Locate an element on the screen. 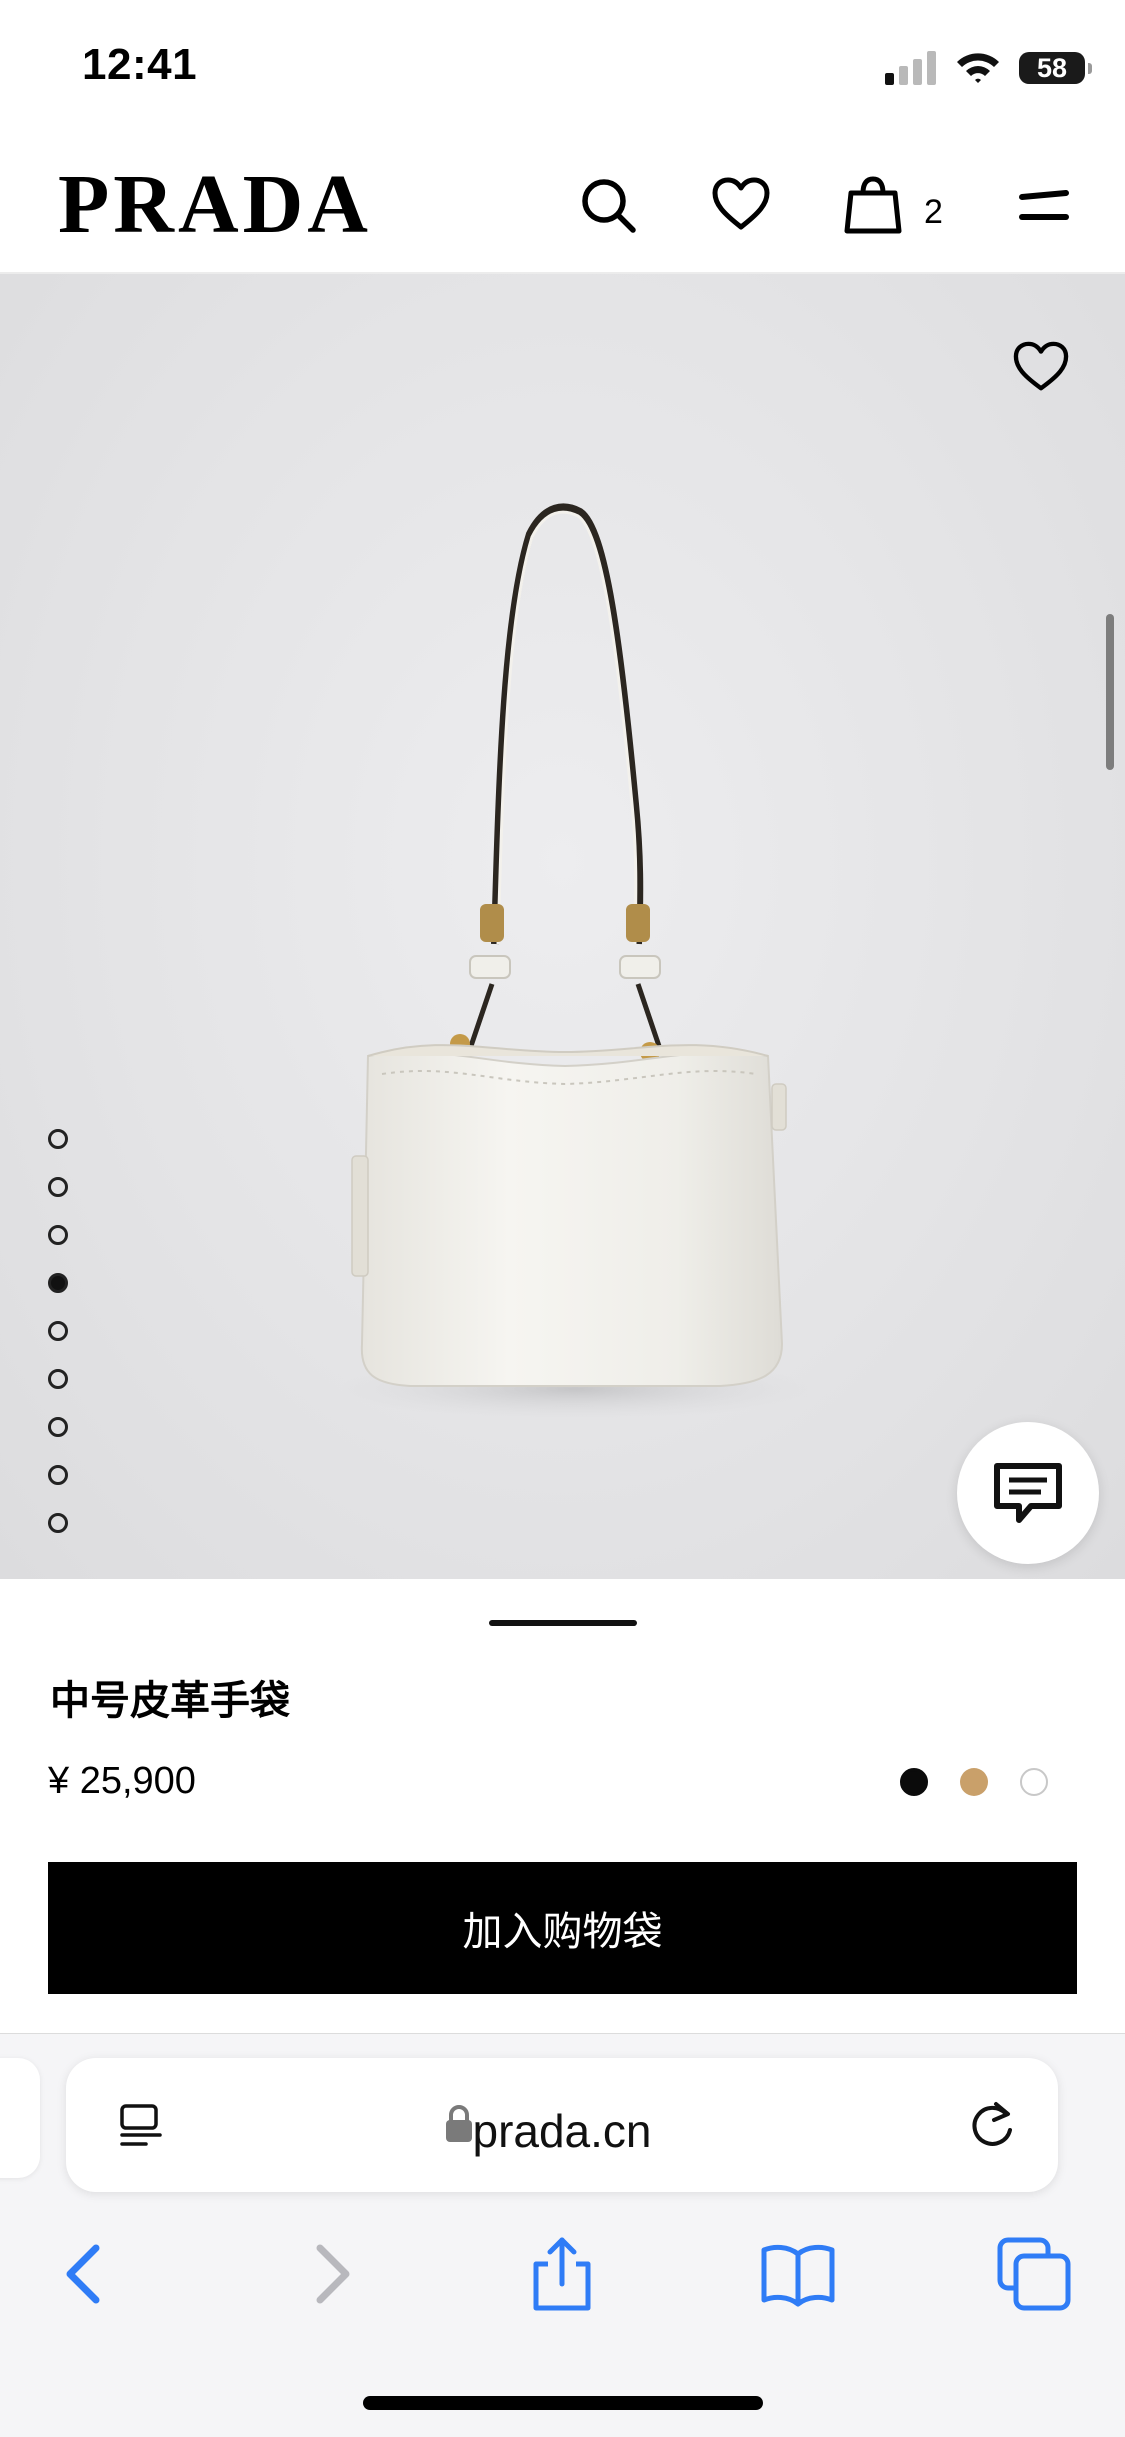 The width and height of the screenshot is (1125, 2437). url-text: prada.cn is located at coordinates (562, 2131).